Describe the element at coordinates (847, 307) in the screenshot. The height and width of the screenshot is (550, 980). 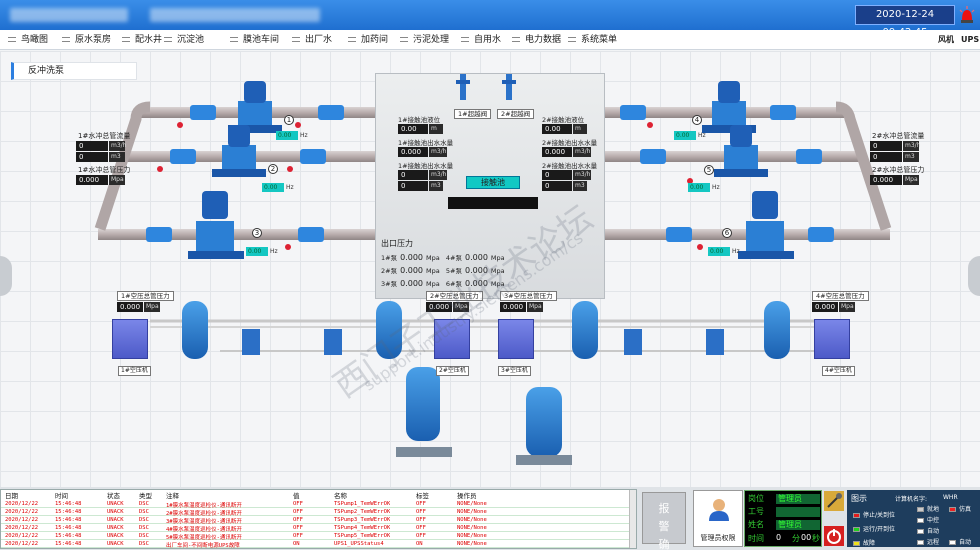
I see `air-pressure-4-unit: Mpa` at that location.